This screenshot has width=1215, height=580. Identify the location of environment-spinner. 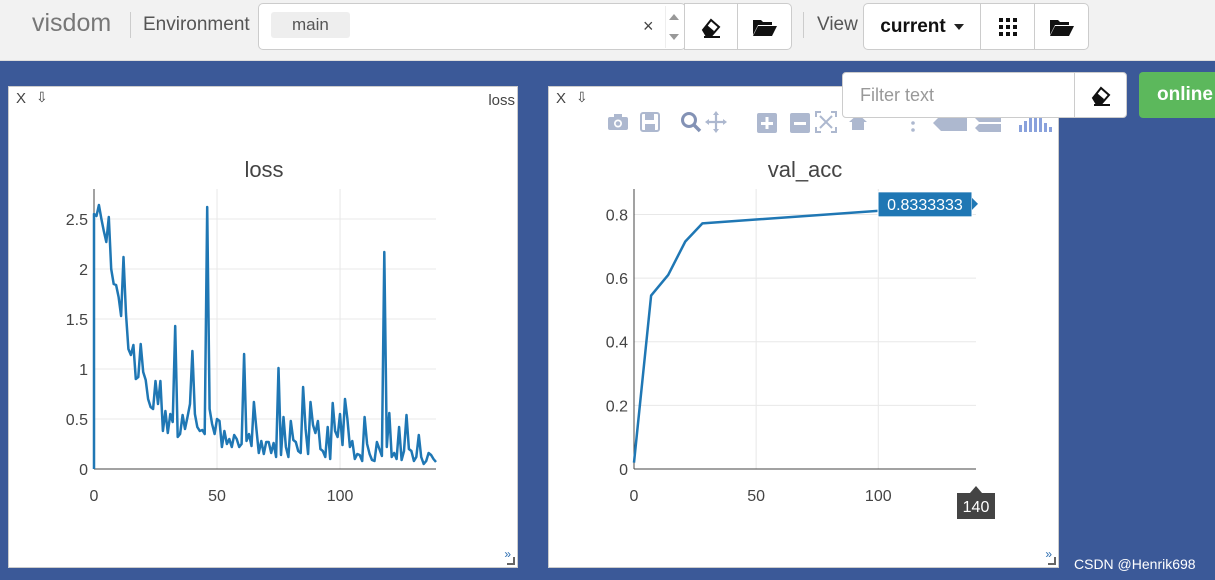
(673, 27).